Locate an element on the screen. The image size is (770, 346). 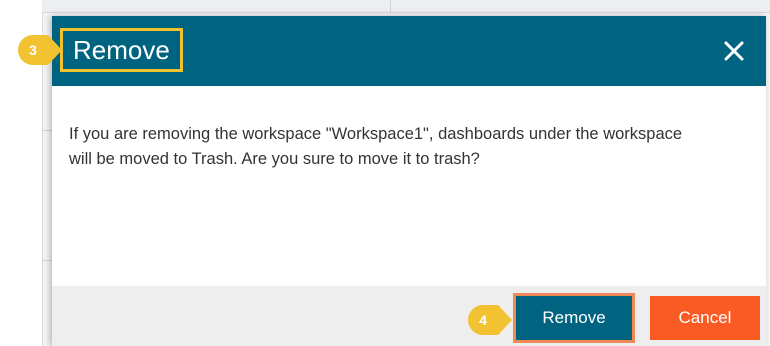
step-badge-remove: 4 is located at coordinates (490, 320).